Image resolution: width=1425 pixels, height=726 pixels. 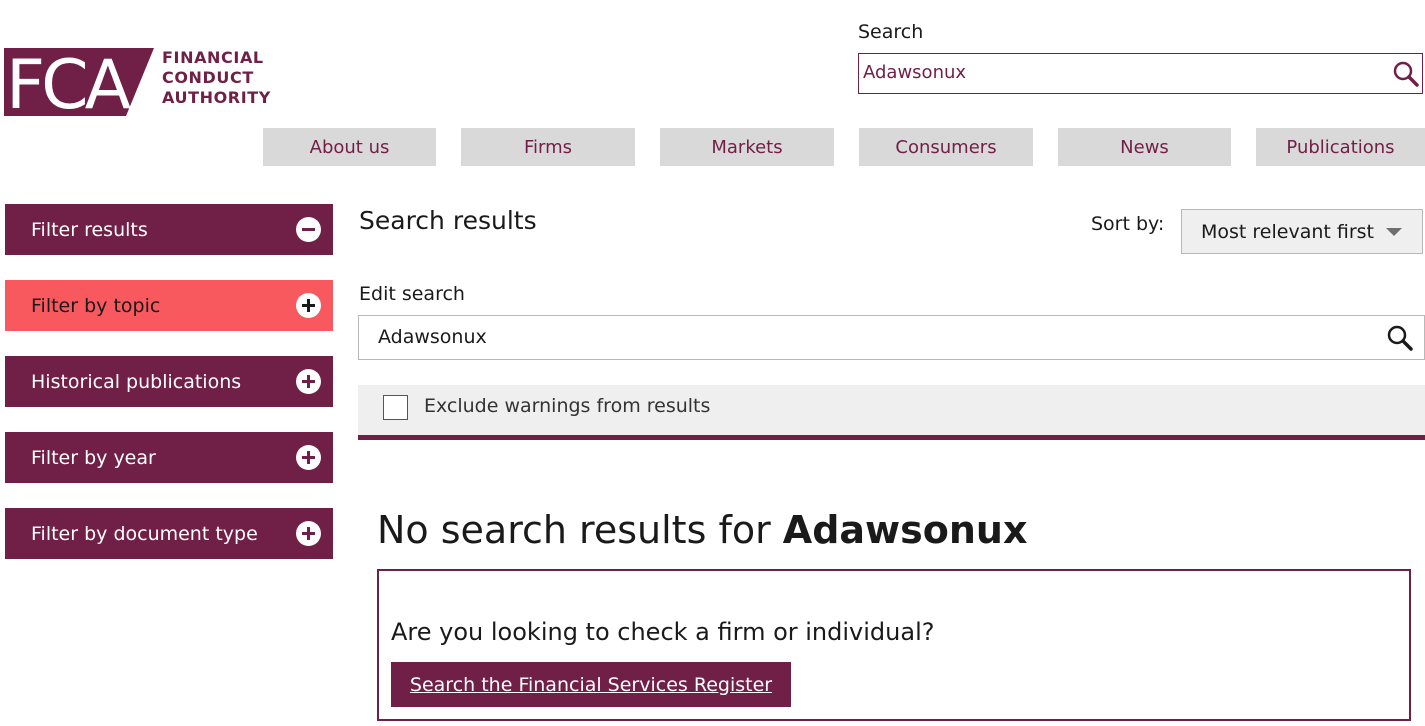 I want to click on nav-firms: Firms, so click(x=548, y=147).